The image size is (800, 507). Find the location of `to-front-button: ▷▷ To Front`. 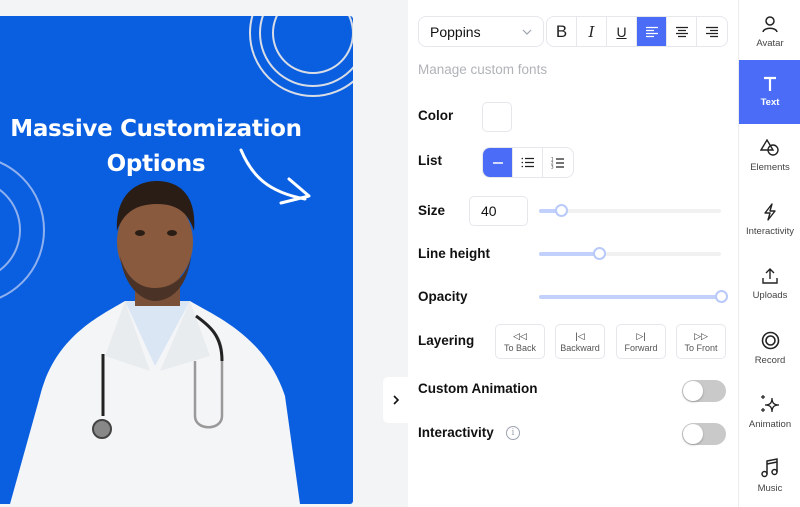

to-front-button: ▷▷ To Front is located at coordinates (701, 341).